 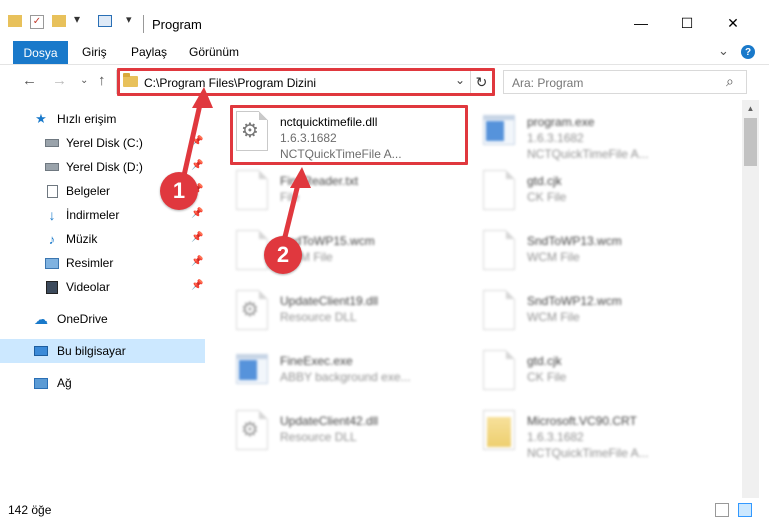 I want to click on sidebar-label: Ağ, so click(x=64, y=383).